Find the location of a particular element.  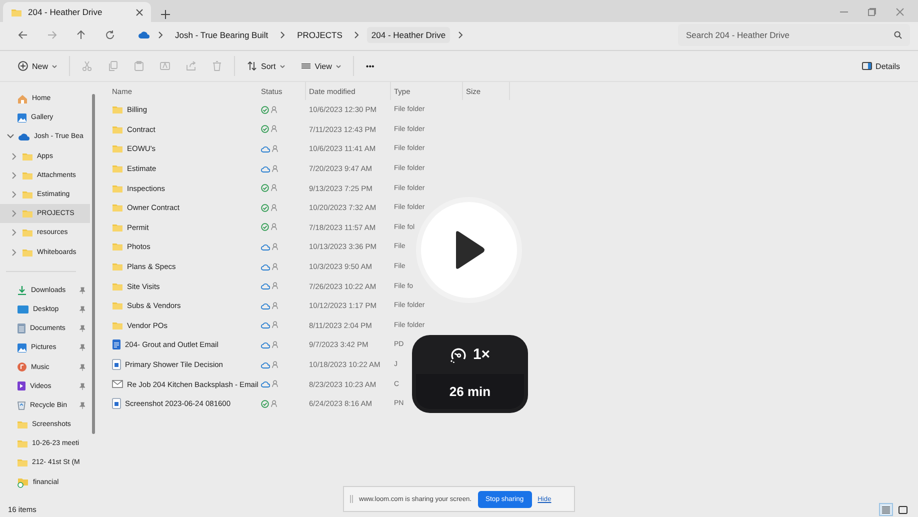

rename-icon is located at coordinates (165, 66).